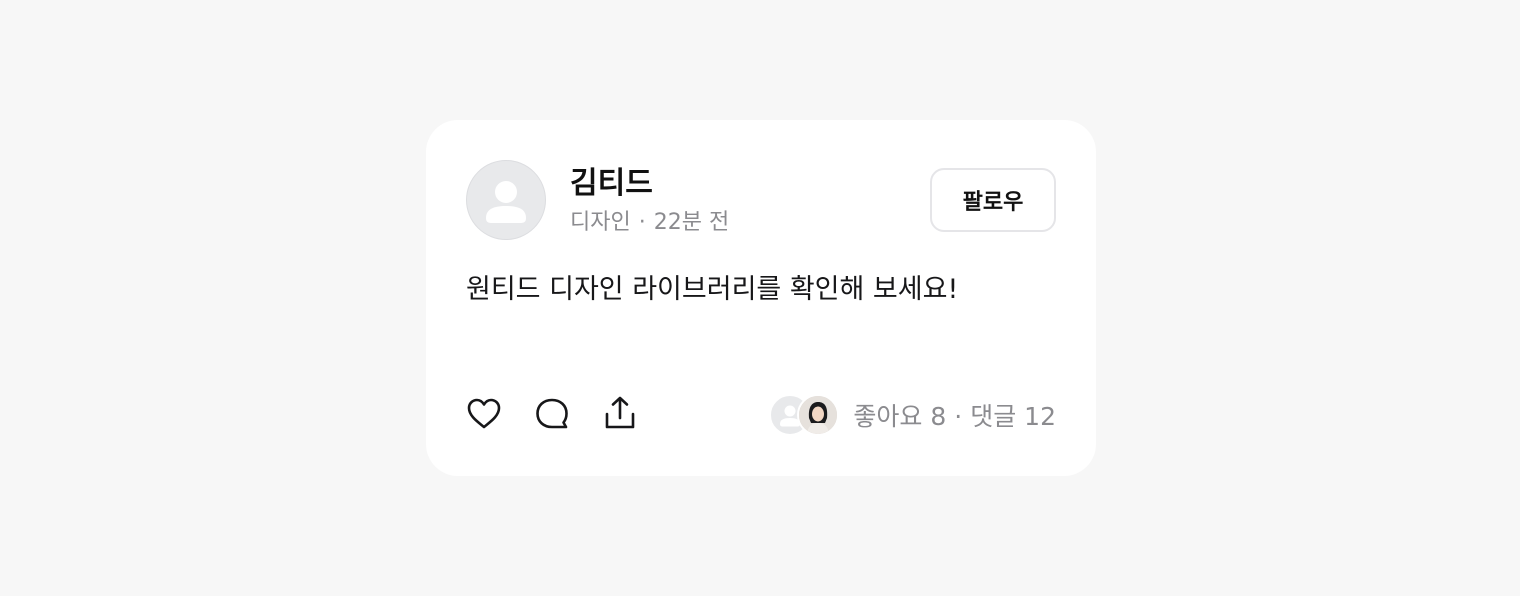  I want to click on post-time: 22분 전, so click(691, 222).